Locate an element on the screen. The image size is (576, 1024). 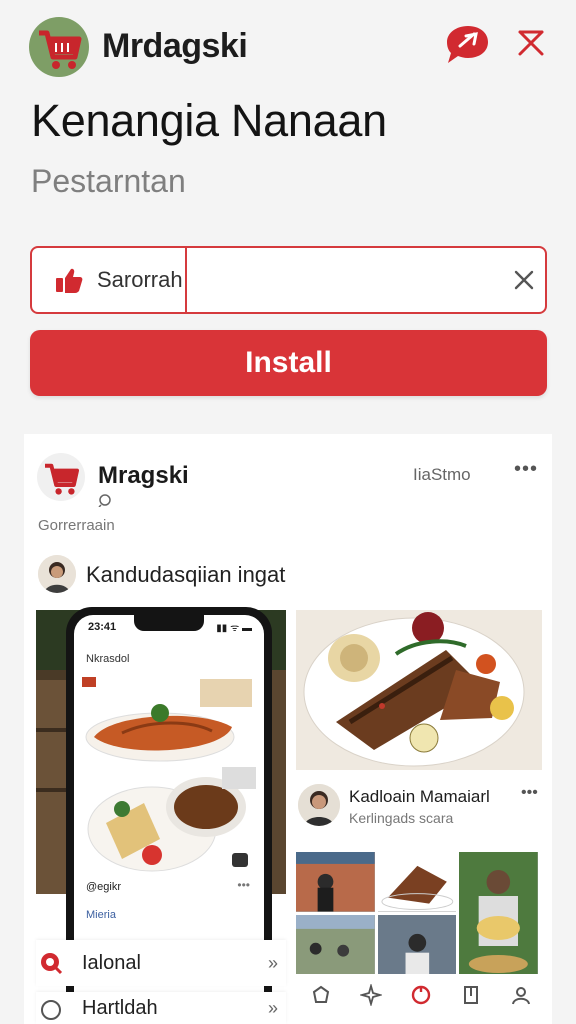
phone-time: 23:41 is located at coordinates (102, 627).